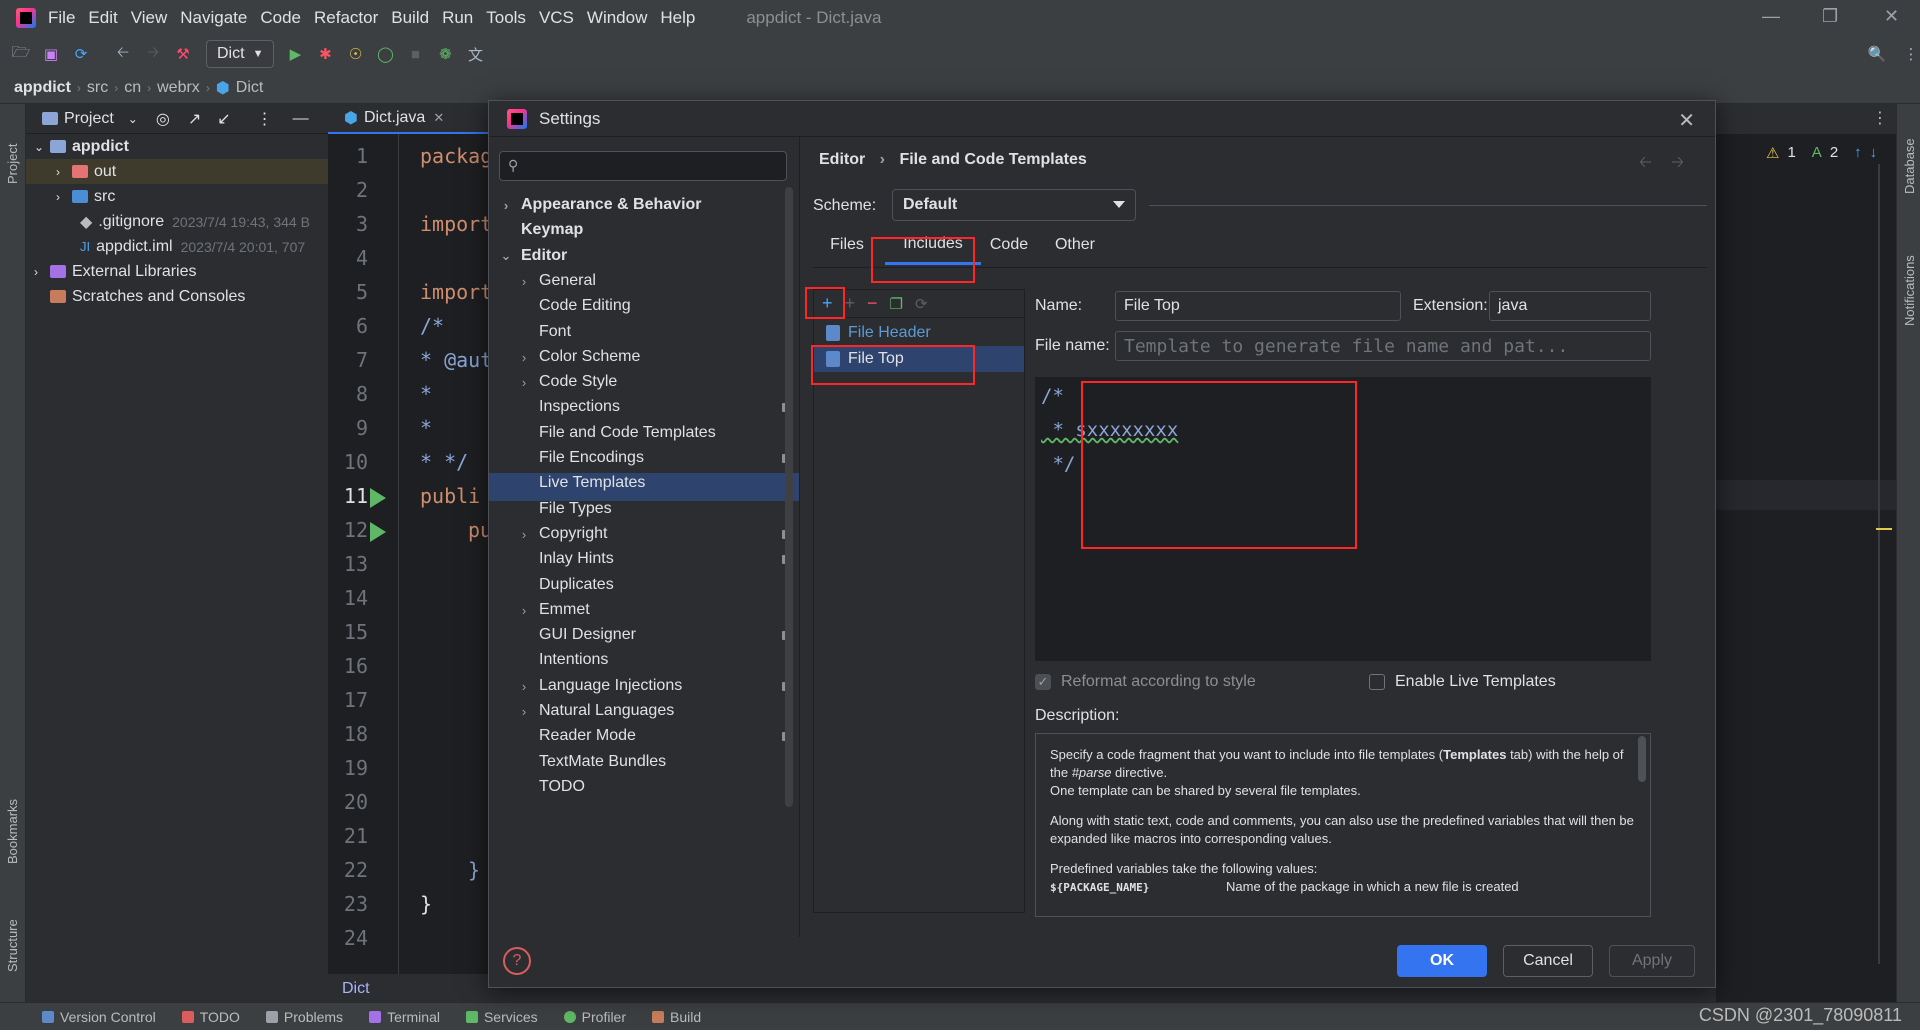  Describe the element at coordinates (644, 230) in the screenshot. I see `settings-nav-item: Keymap` at that location.